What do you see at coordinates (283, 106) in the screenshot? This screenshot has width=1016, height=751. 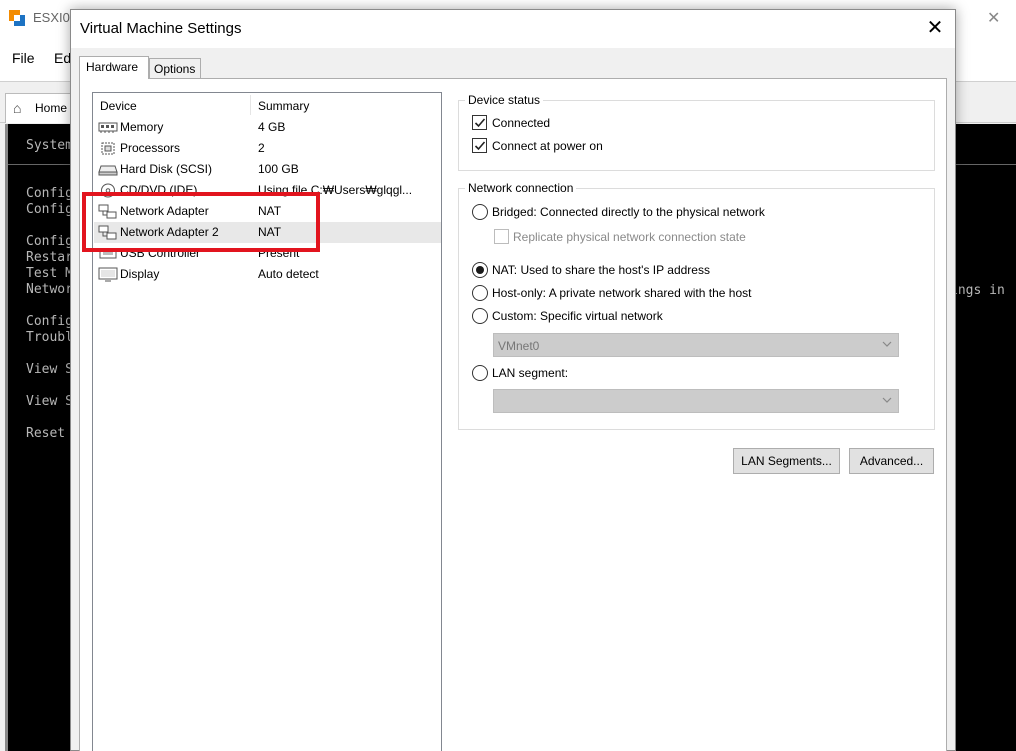 I see `column-header-summary: Summary` at bounding box center [283, 106].